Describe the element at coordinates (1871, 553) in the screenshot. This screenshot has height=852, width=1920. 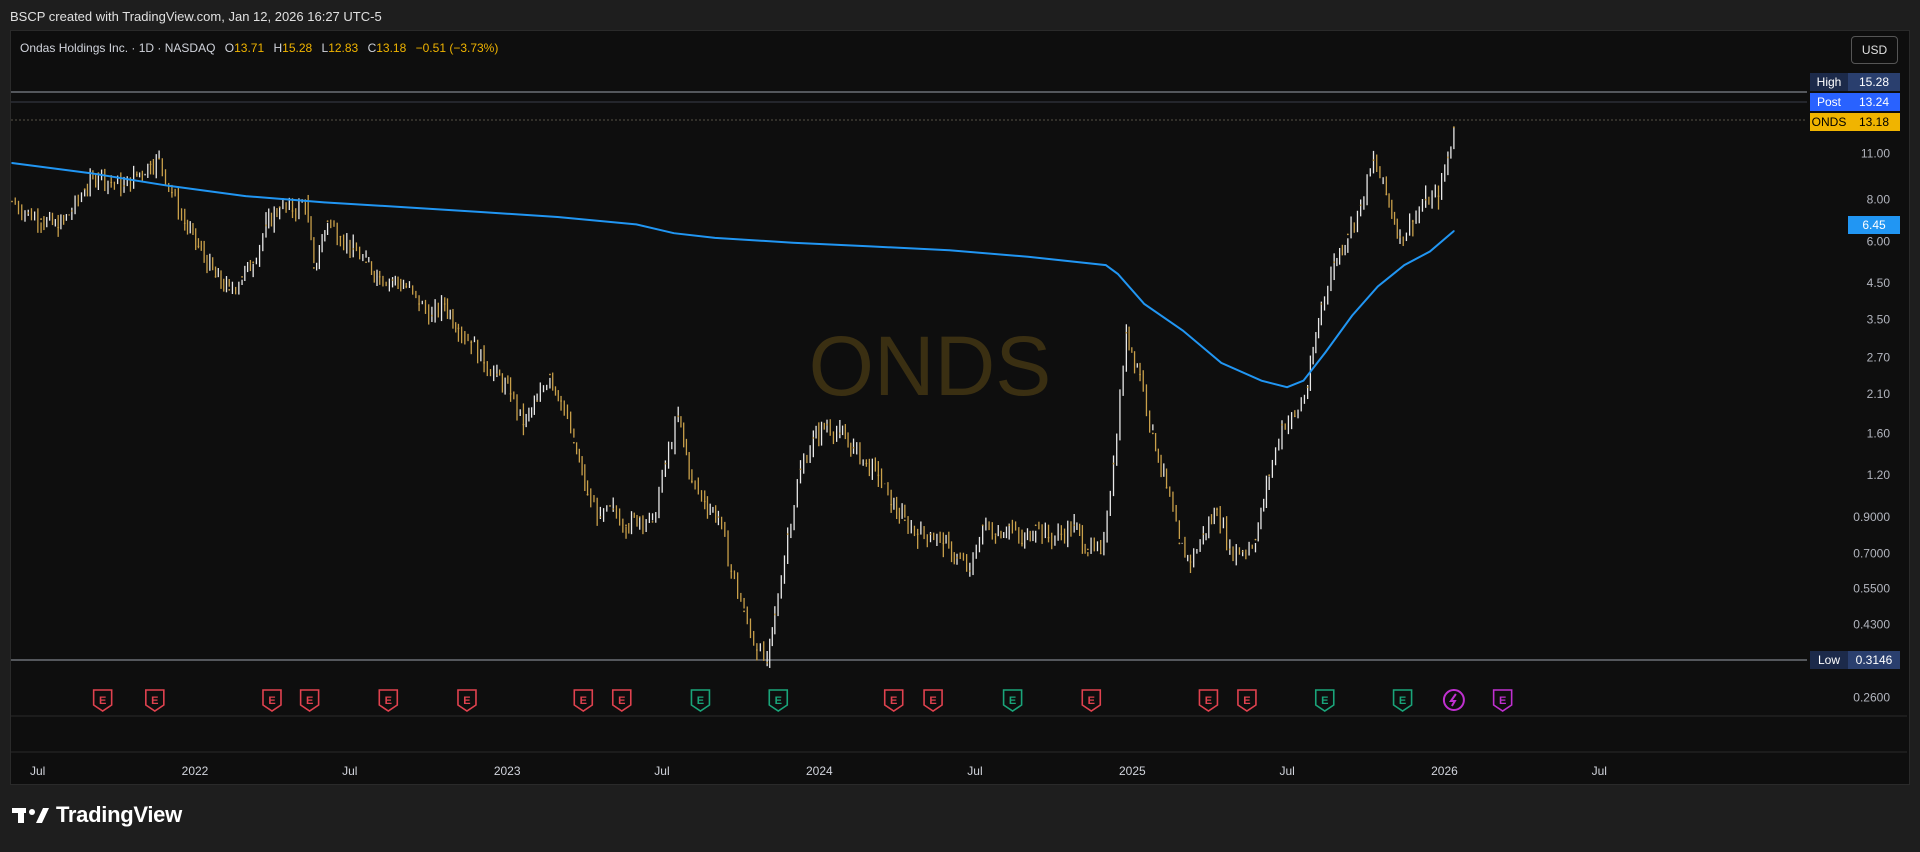
I see `price-tick-label: 0.7000` at that location.